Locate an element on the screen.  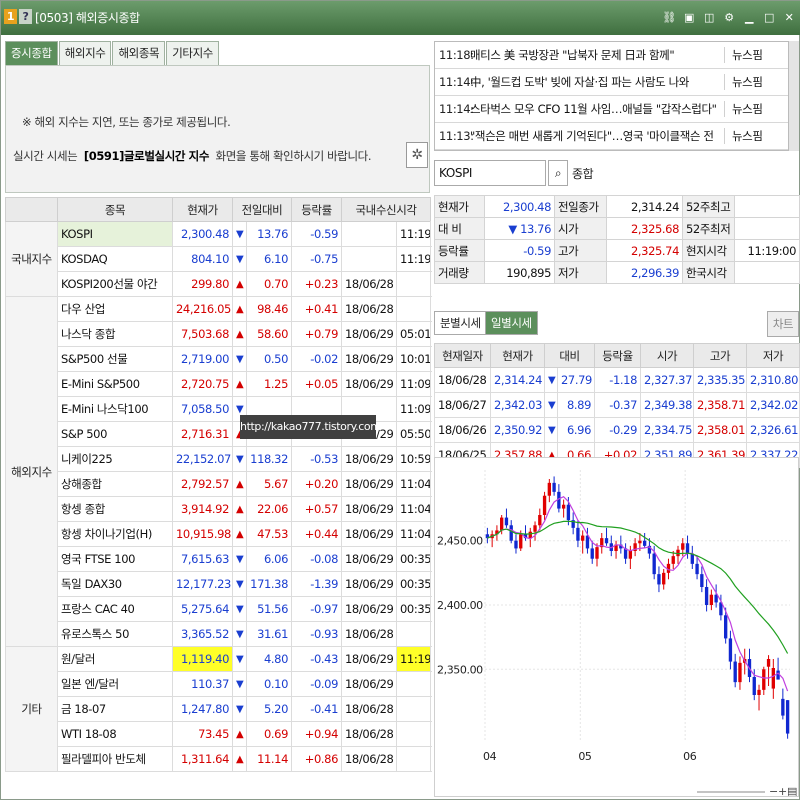
news-item: 11:18: 매티스 美 국방장관 "납북자 문제 日과 함께" 뉴스핌 is located at coordinates (611, 55).